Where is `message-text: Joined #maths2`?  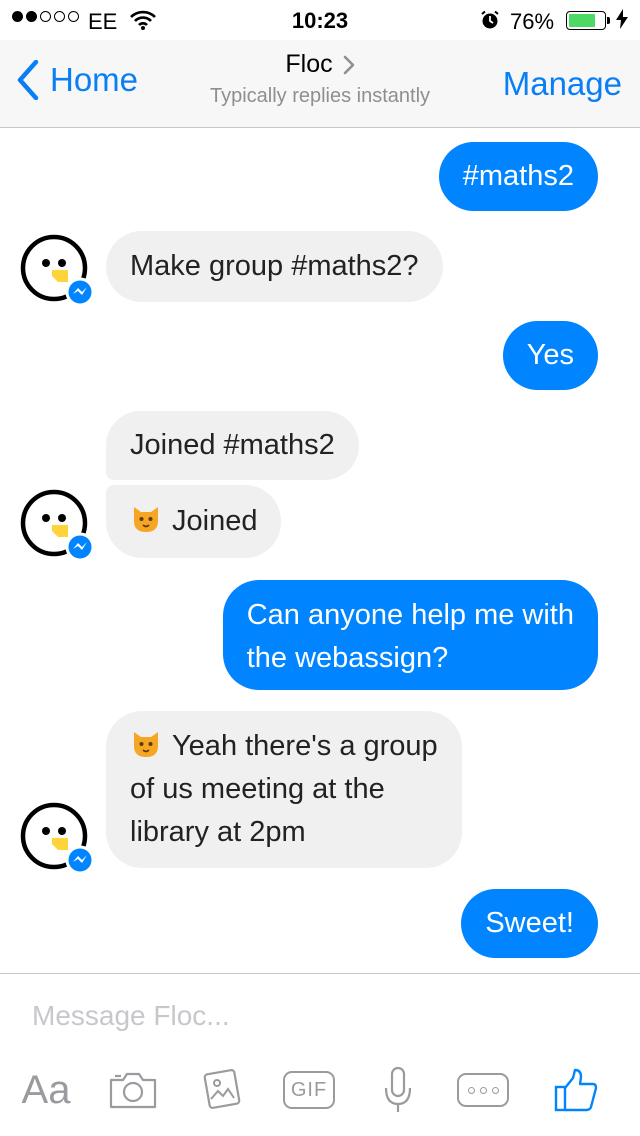
message-text: Joined #maths2 is located at coordinates (232, 445).